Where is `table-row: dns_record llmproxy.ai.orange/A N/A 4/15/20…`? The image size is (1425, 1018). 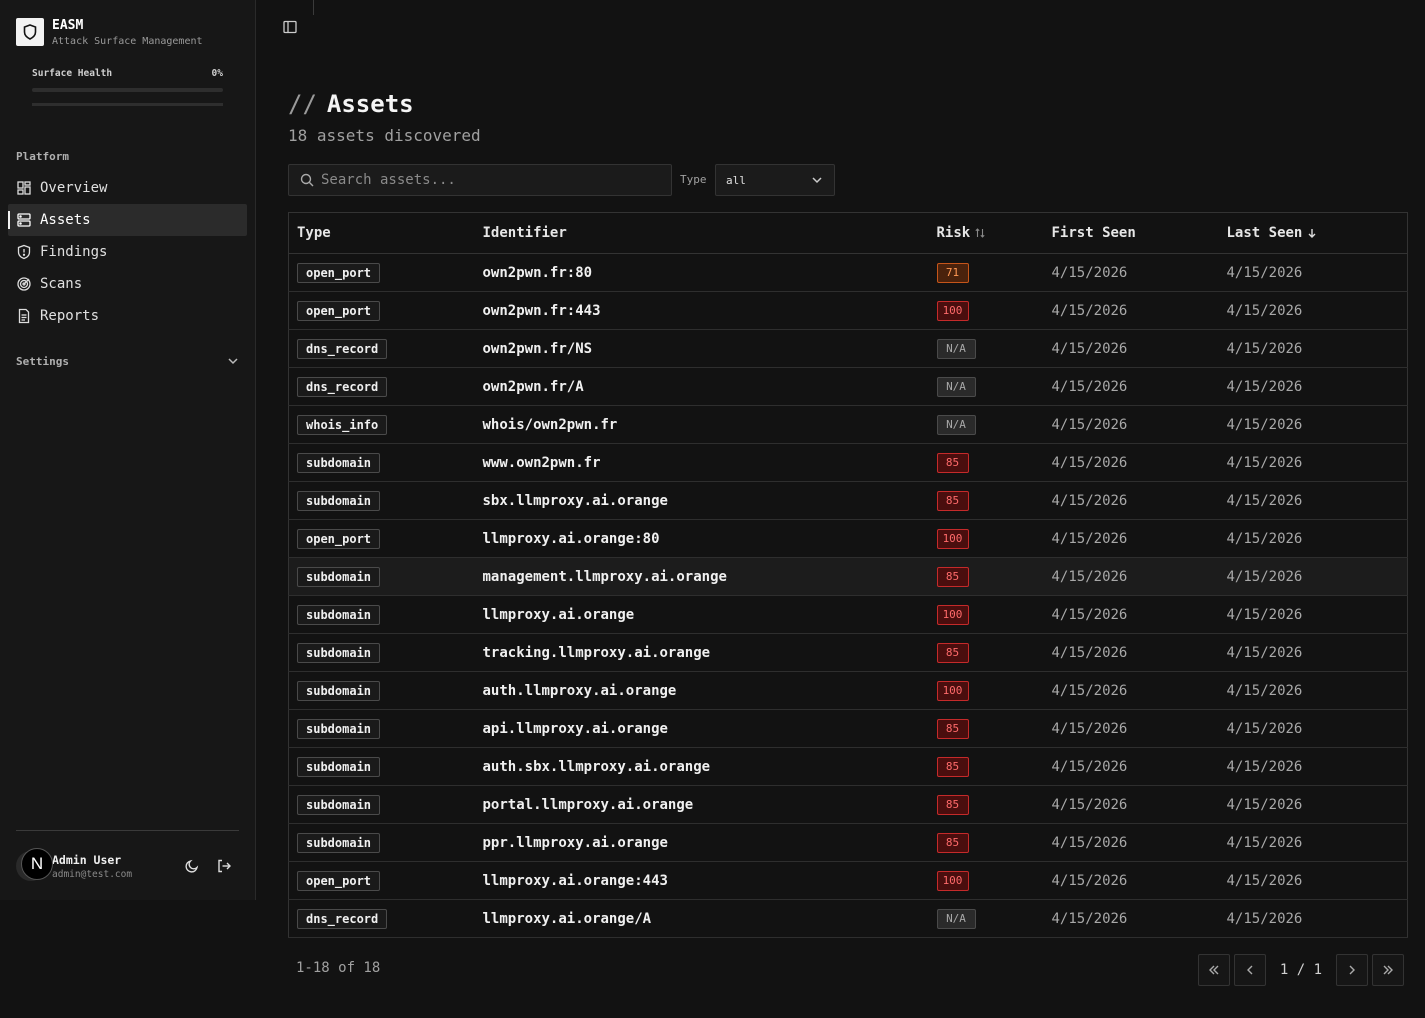
table-row: dns_record llmproxy.ai.orange/A N/A 4/15/20… is located at coordinates (848, 918).